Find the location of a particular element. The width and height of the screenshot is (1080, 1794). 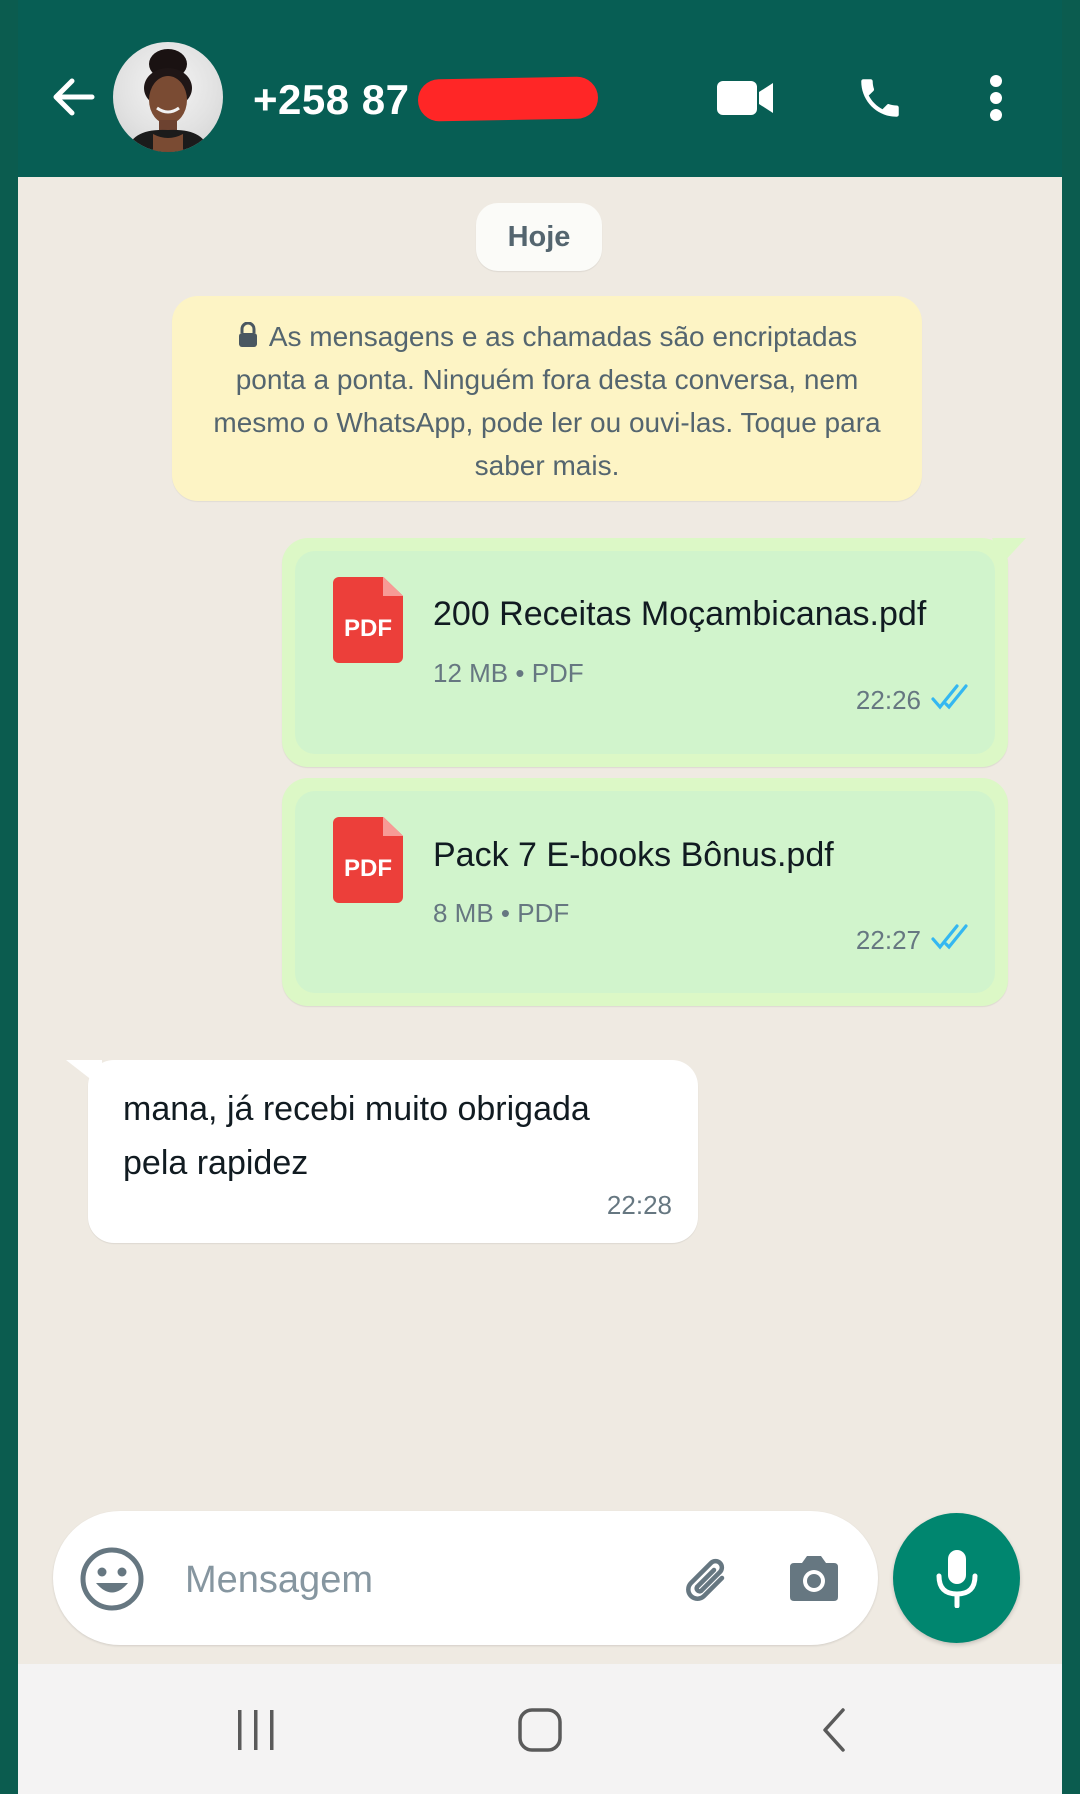

emoji-icon is located at coordinates (112, 1579).